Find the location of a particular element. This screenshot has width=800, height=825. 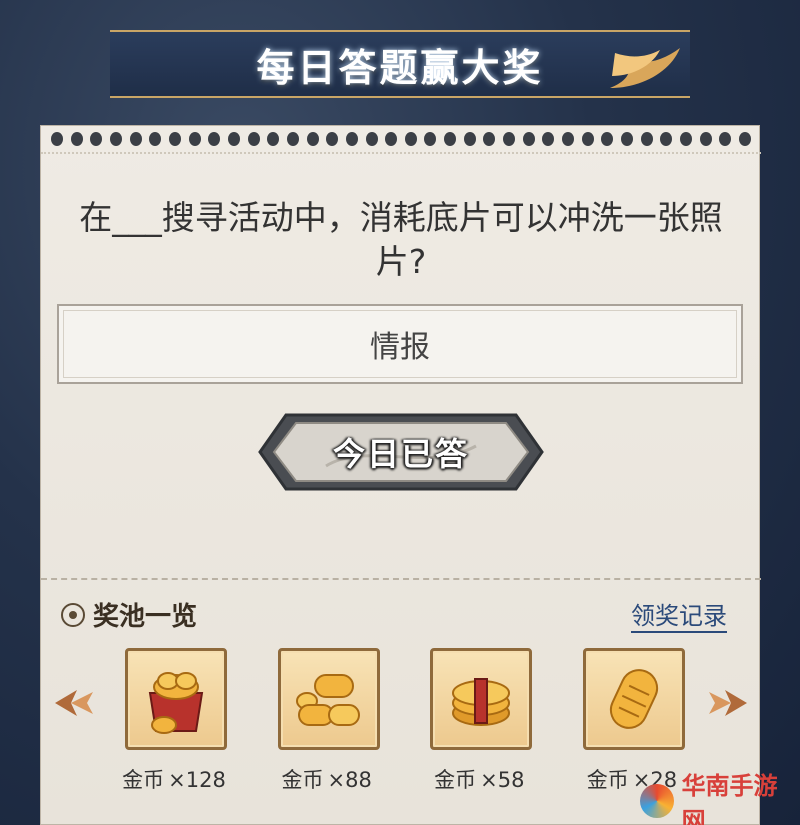

answer-option: 情报 is located at coordinates (400, 344).